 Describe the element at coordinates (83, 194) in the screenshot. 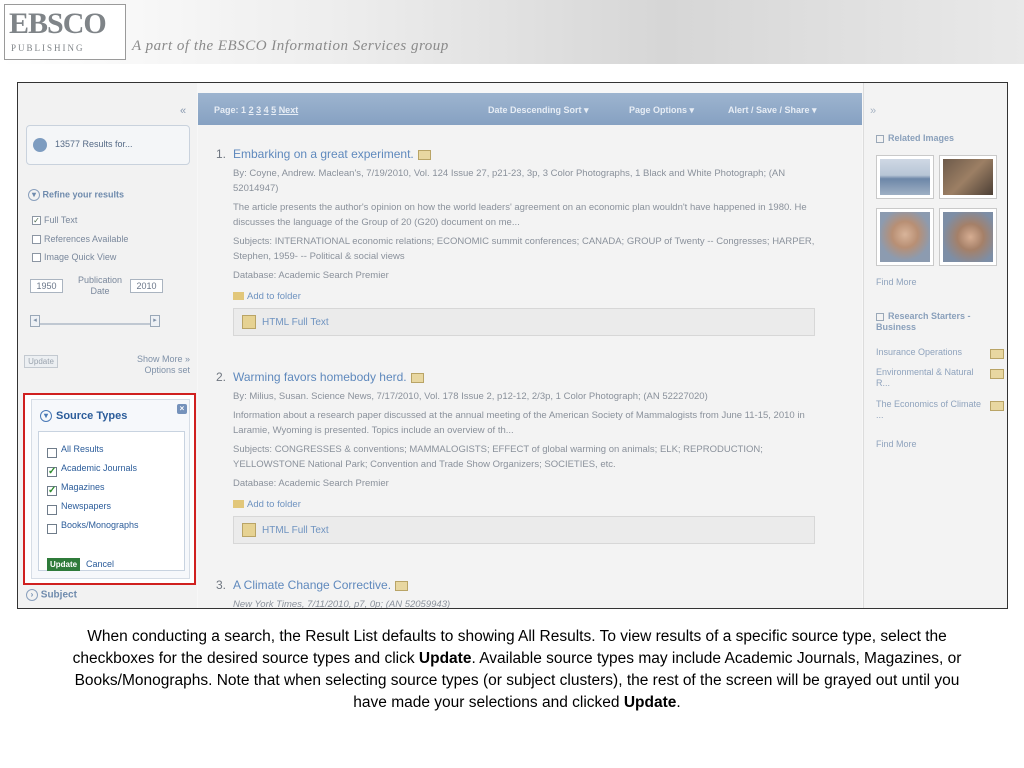

I see `refine-results-label: Refine your results` at that location.